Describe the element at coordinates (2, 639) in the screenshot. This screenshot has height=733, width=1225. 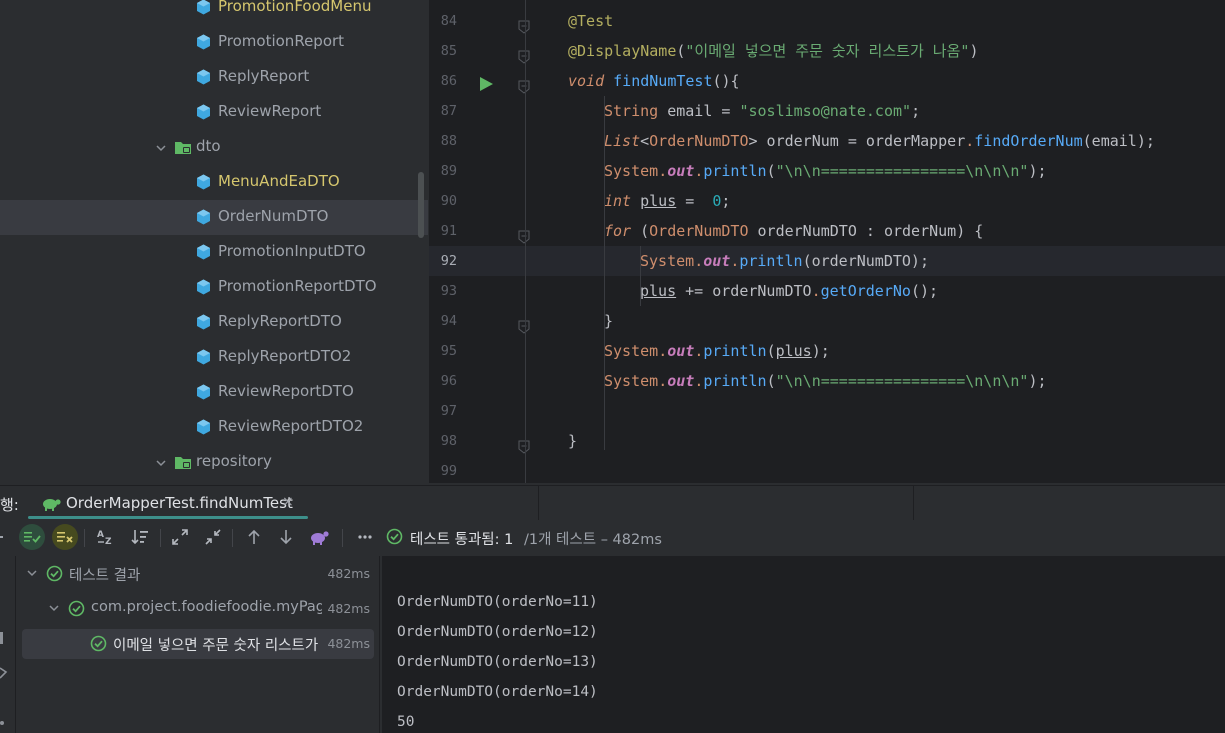
I see `stop-icon` at that location.